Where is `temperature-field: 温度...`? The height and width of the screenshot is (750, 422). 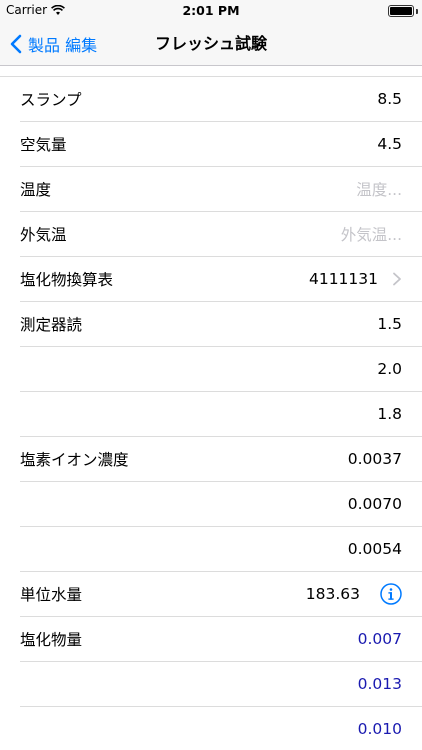 temperature-field: 温度... is located at coordinates (379, 189).